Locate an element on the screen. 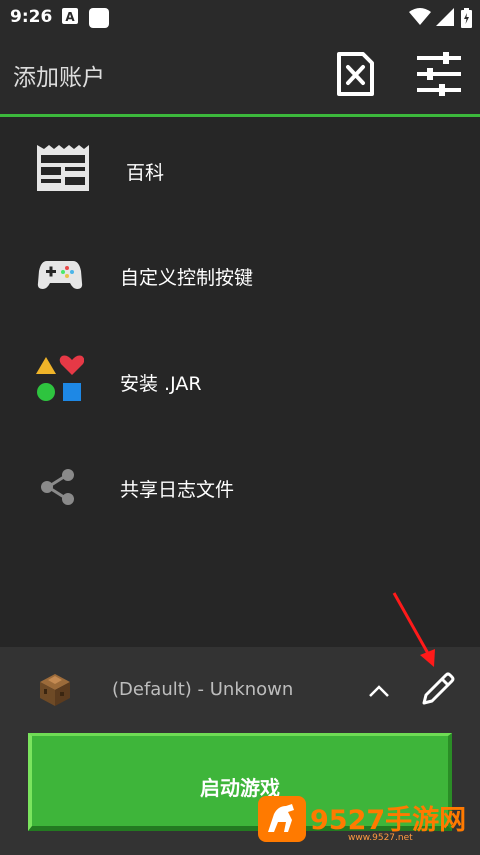 The height and width of the screenshot is (855, 480). menu-item-custom-controls: 自定义控制按键 is located at coordinates (240, 273).